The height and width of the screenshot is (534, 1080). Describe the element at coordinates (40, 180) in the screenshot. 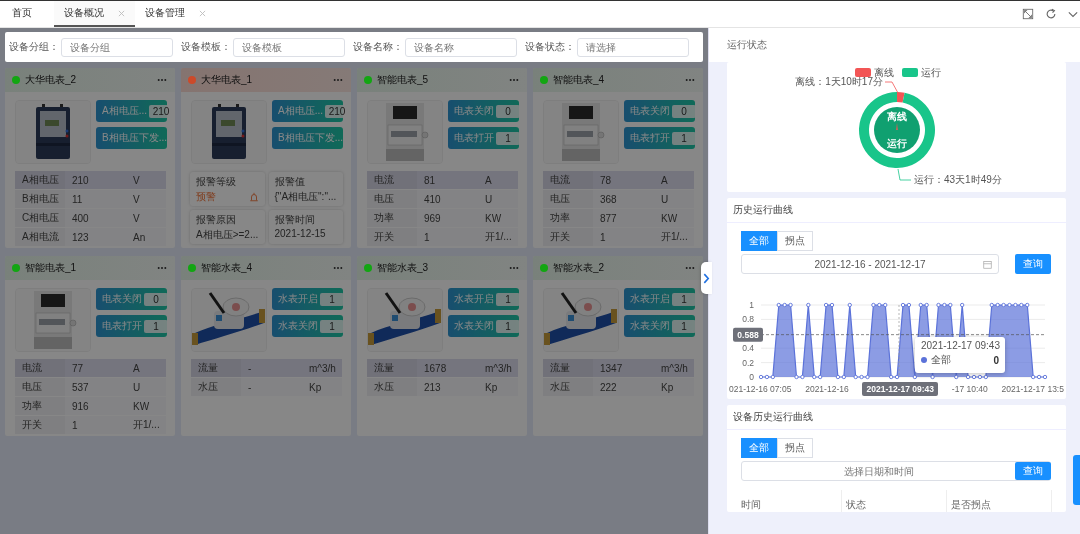

I see `table-cell: A相电压` at that location.